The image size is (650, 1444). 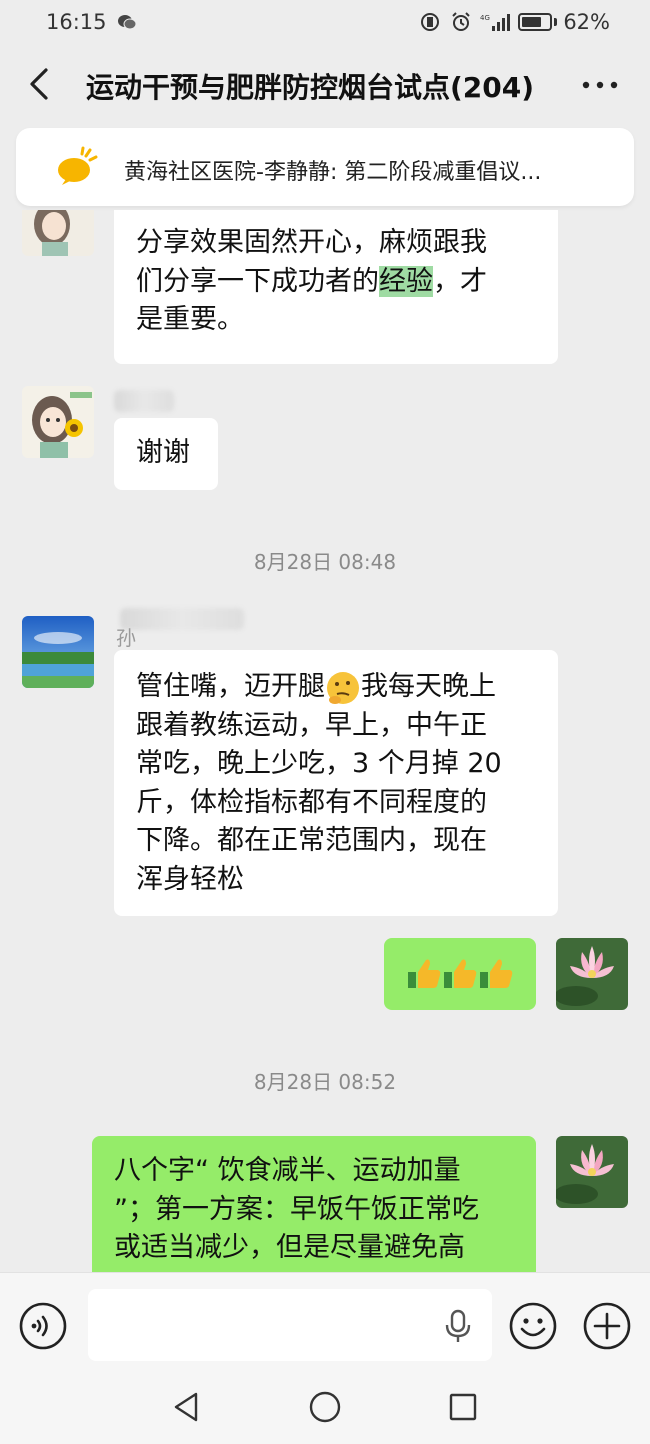 I want to click on message-line: 八个字“ 饮食减半、运动加量, so click(x=287, y=1170).